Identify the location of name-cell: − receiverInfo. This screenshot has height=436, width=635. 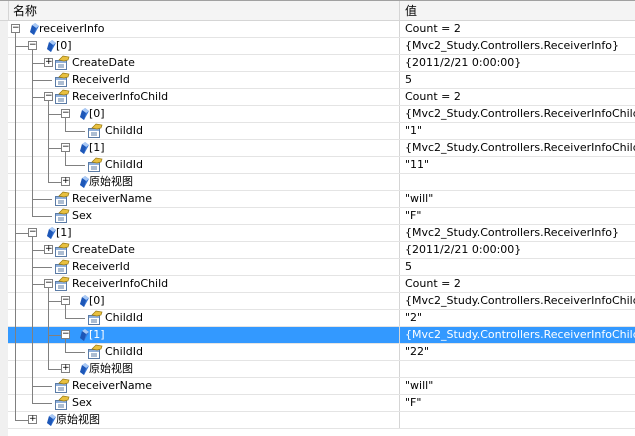
(203, 29).